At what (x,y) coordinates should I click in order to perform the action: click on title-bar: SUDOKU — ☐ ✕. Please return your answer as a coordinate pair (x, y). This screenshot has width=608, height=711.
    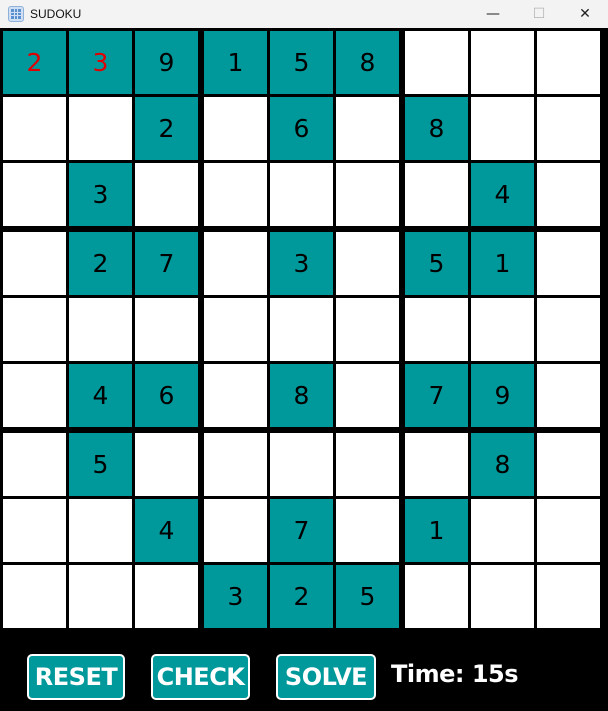
    Looking at the image, I should click on (304, 14).